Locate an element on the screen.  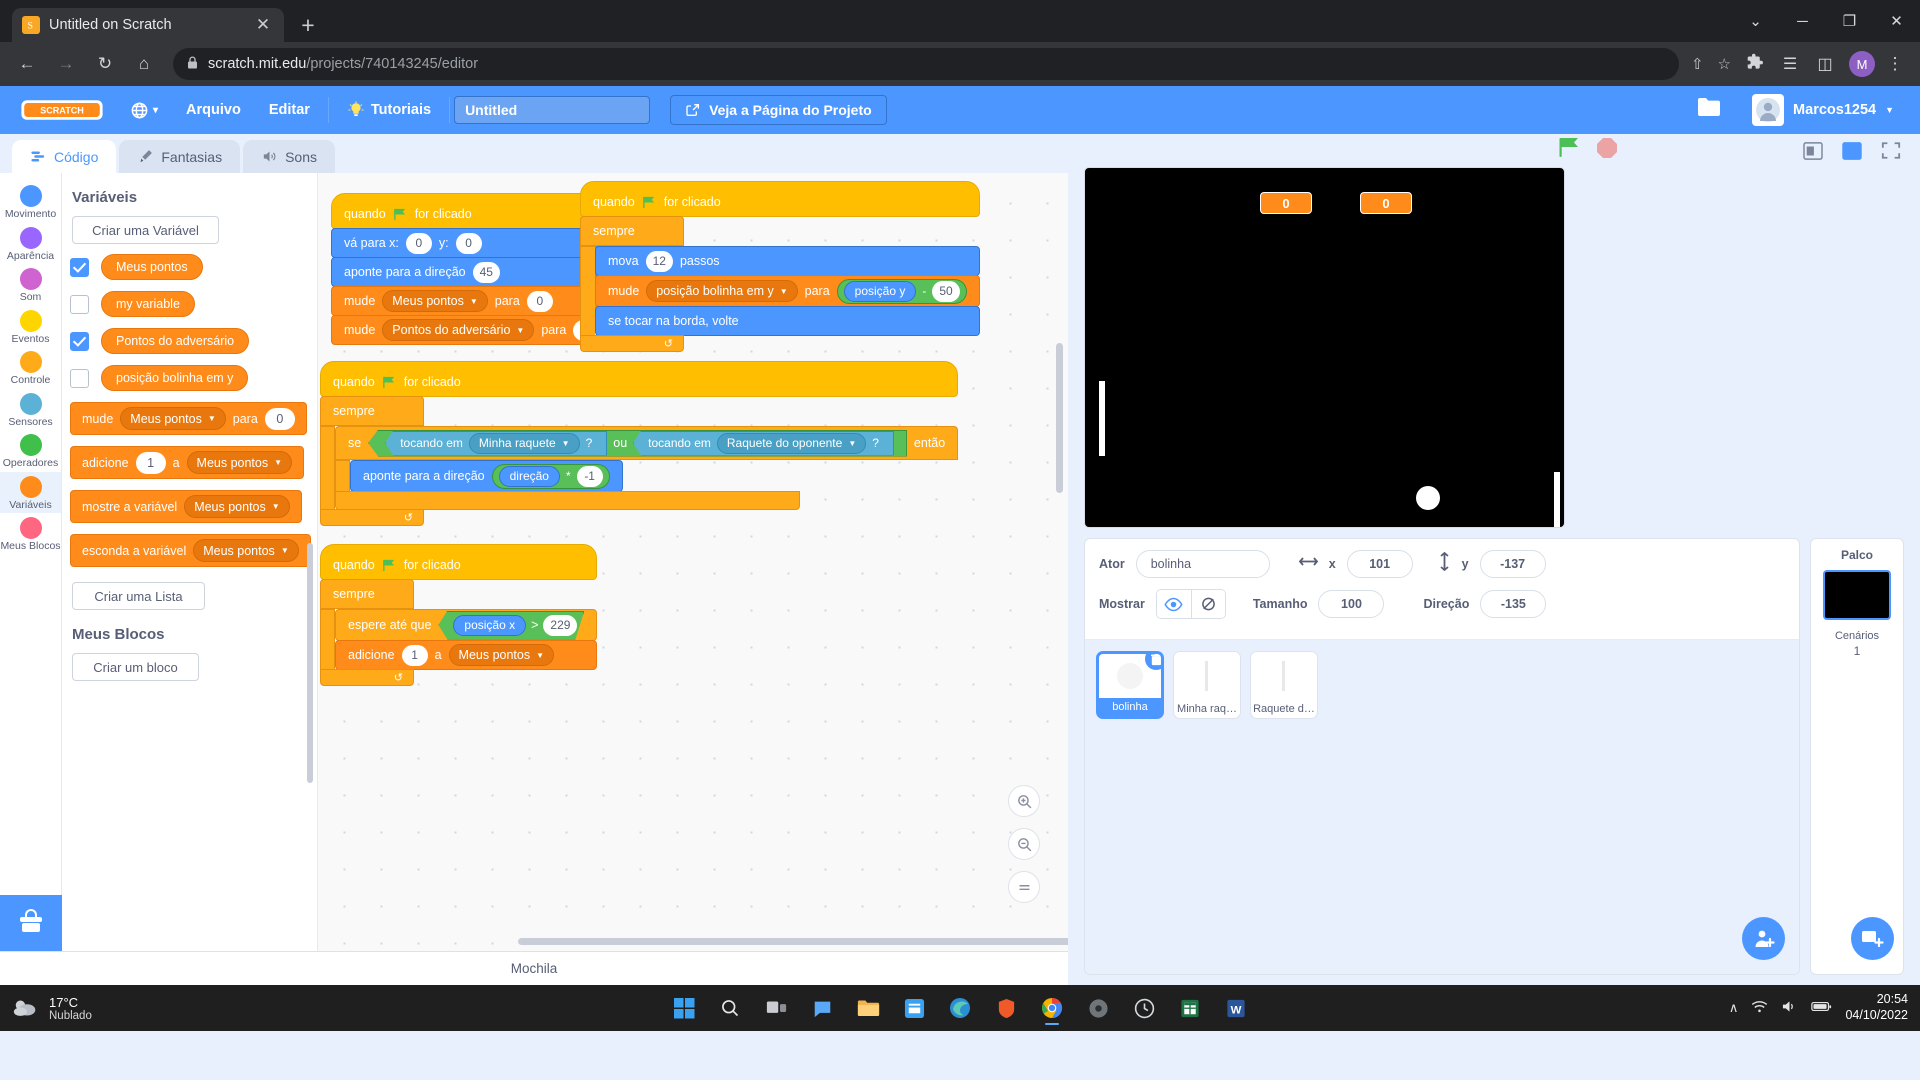
block-set-meus-pontos: mude Meus pontos ▼ para 0 is located at coordinates (472, 301).